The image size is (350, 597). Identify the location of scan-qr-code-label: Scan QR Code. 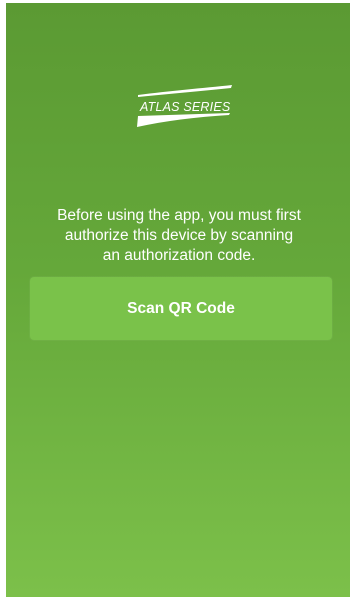
(181, 308).